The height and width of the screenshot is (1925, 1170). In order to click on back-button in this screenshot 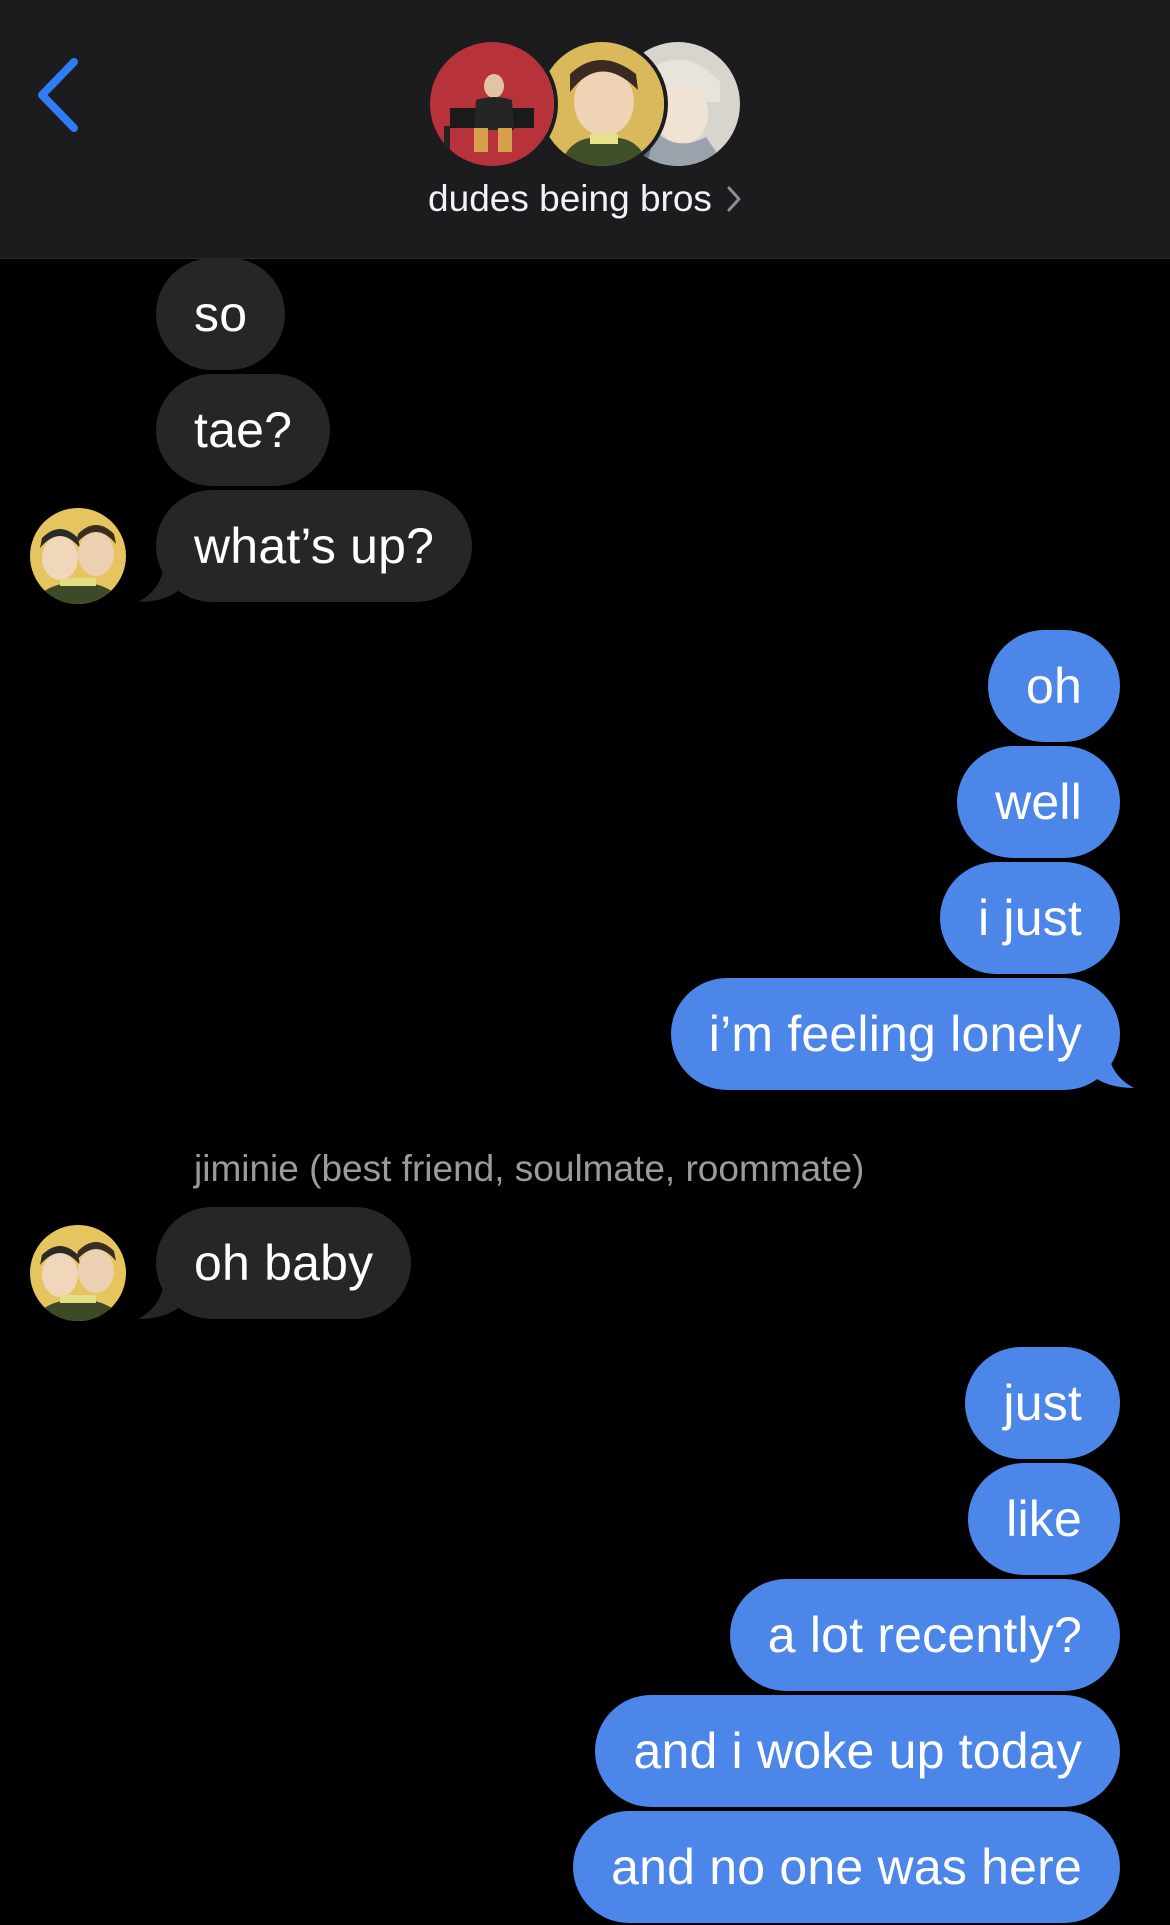, I will do `click(65, 95)`.